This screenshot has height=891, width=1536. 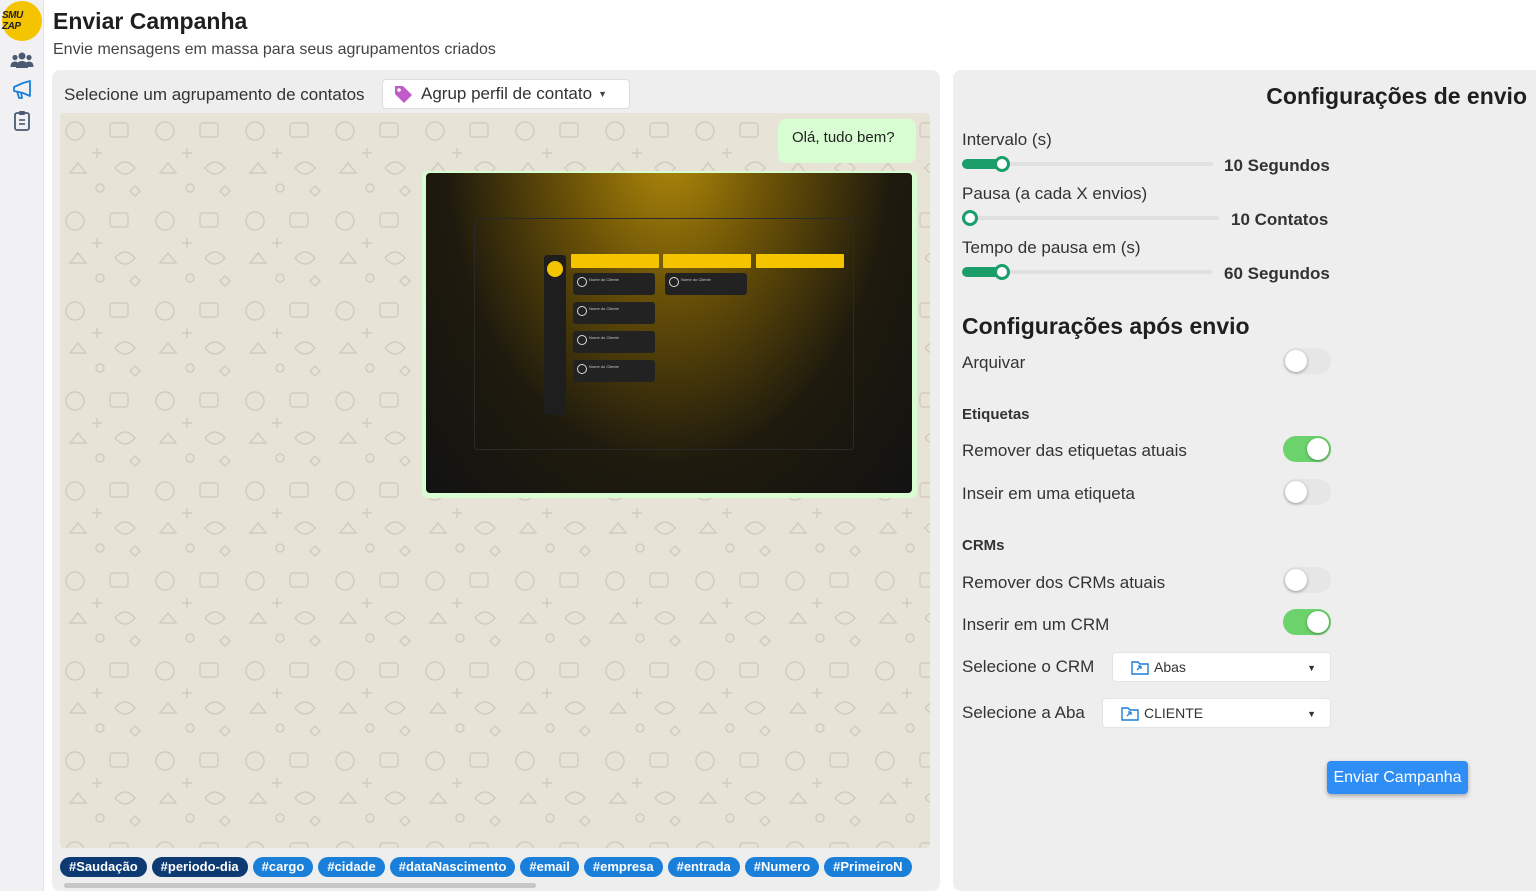 What do you see at coordinates (403, 94) in the screenshot?
I see `tag-icon` at bounding box center [403, 94].